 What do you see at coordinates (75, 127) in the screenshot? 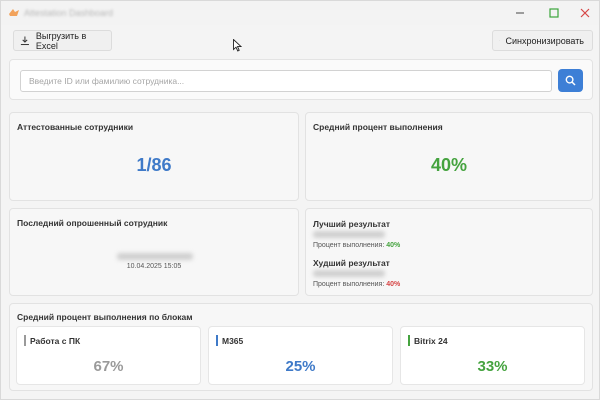
I see `certified-employees-title: Аттестованные сотрудники` at bounding box center [75, 127].